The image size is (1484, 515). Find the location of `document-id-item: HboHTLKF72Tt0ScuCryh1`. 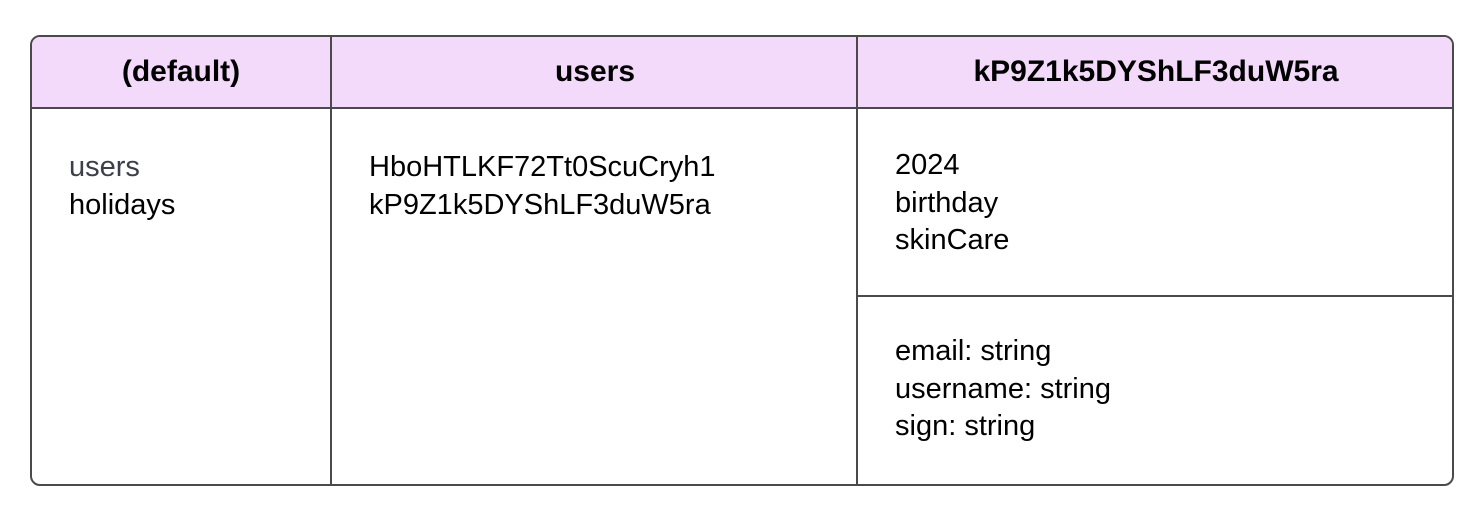

document-id-item: HboHTLKF72Tt0ScuCryh1 is located at coordinates (542, 167).